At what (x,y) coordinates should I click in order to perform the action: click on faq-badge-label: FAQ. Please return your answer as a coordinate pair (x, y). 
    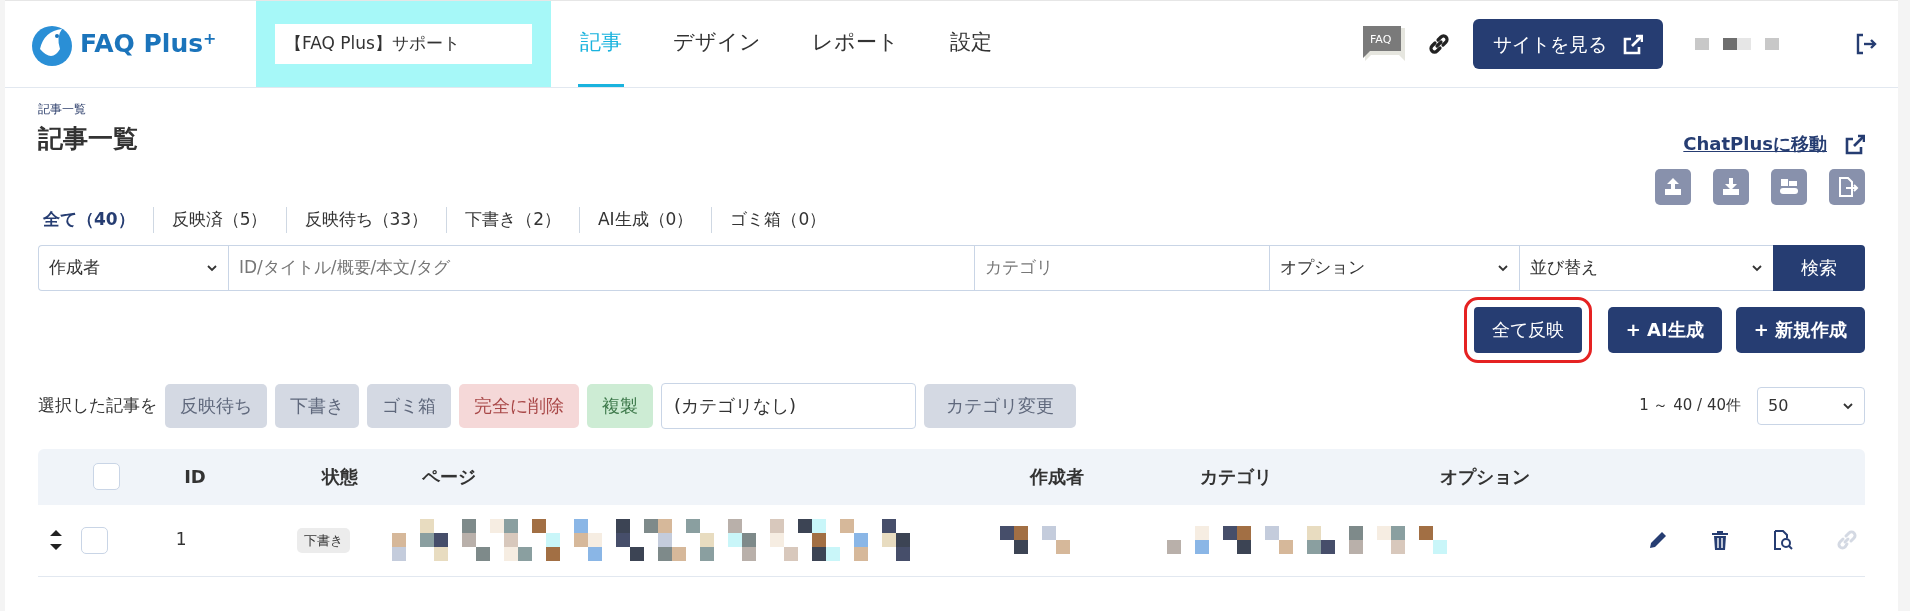
    Looking at the image, I should click on (1381, 40).